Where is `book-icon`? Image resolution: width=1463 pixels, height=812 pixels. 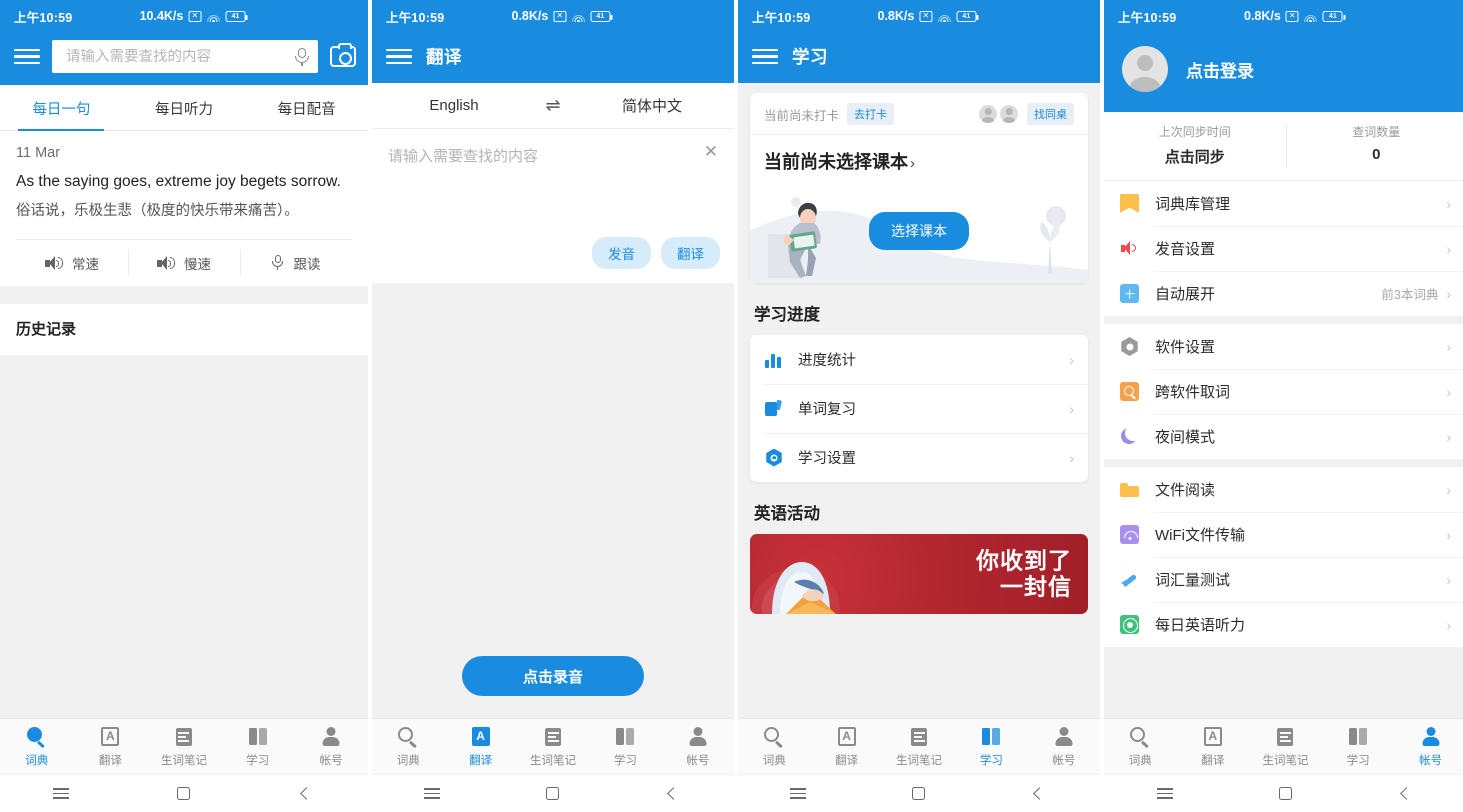 book-icon is located at coordinates (1358, 737).